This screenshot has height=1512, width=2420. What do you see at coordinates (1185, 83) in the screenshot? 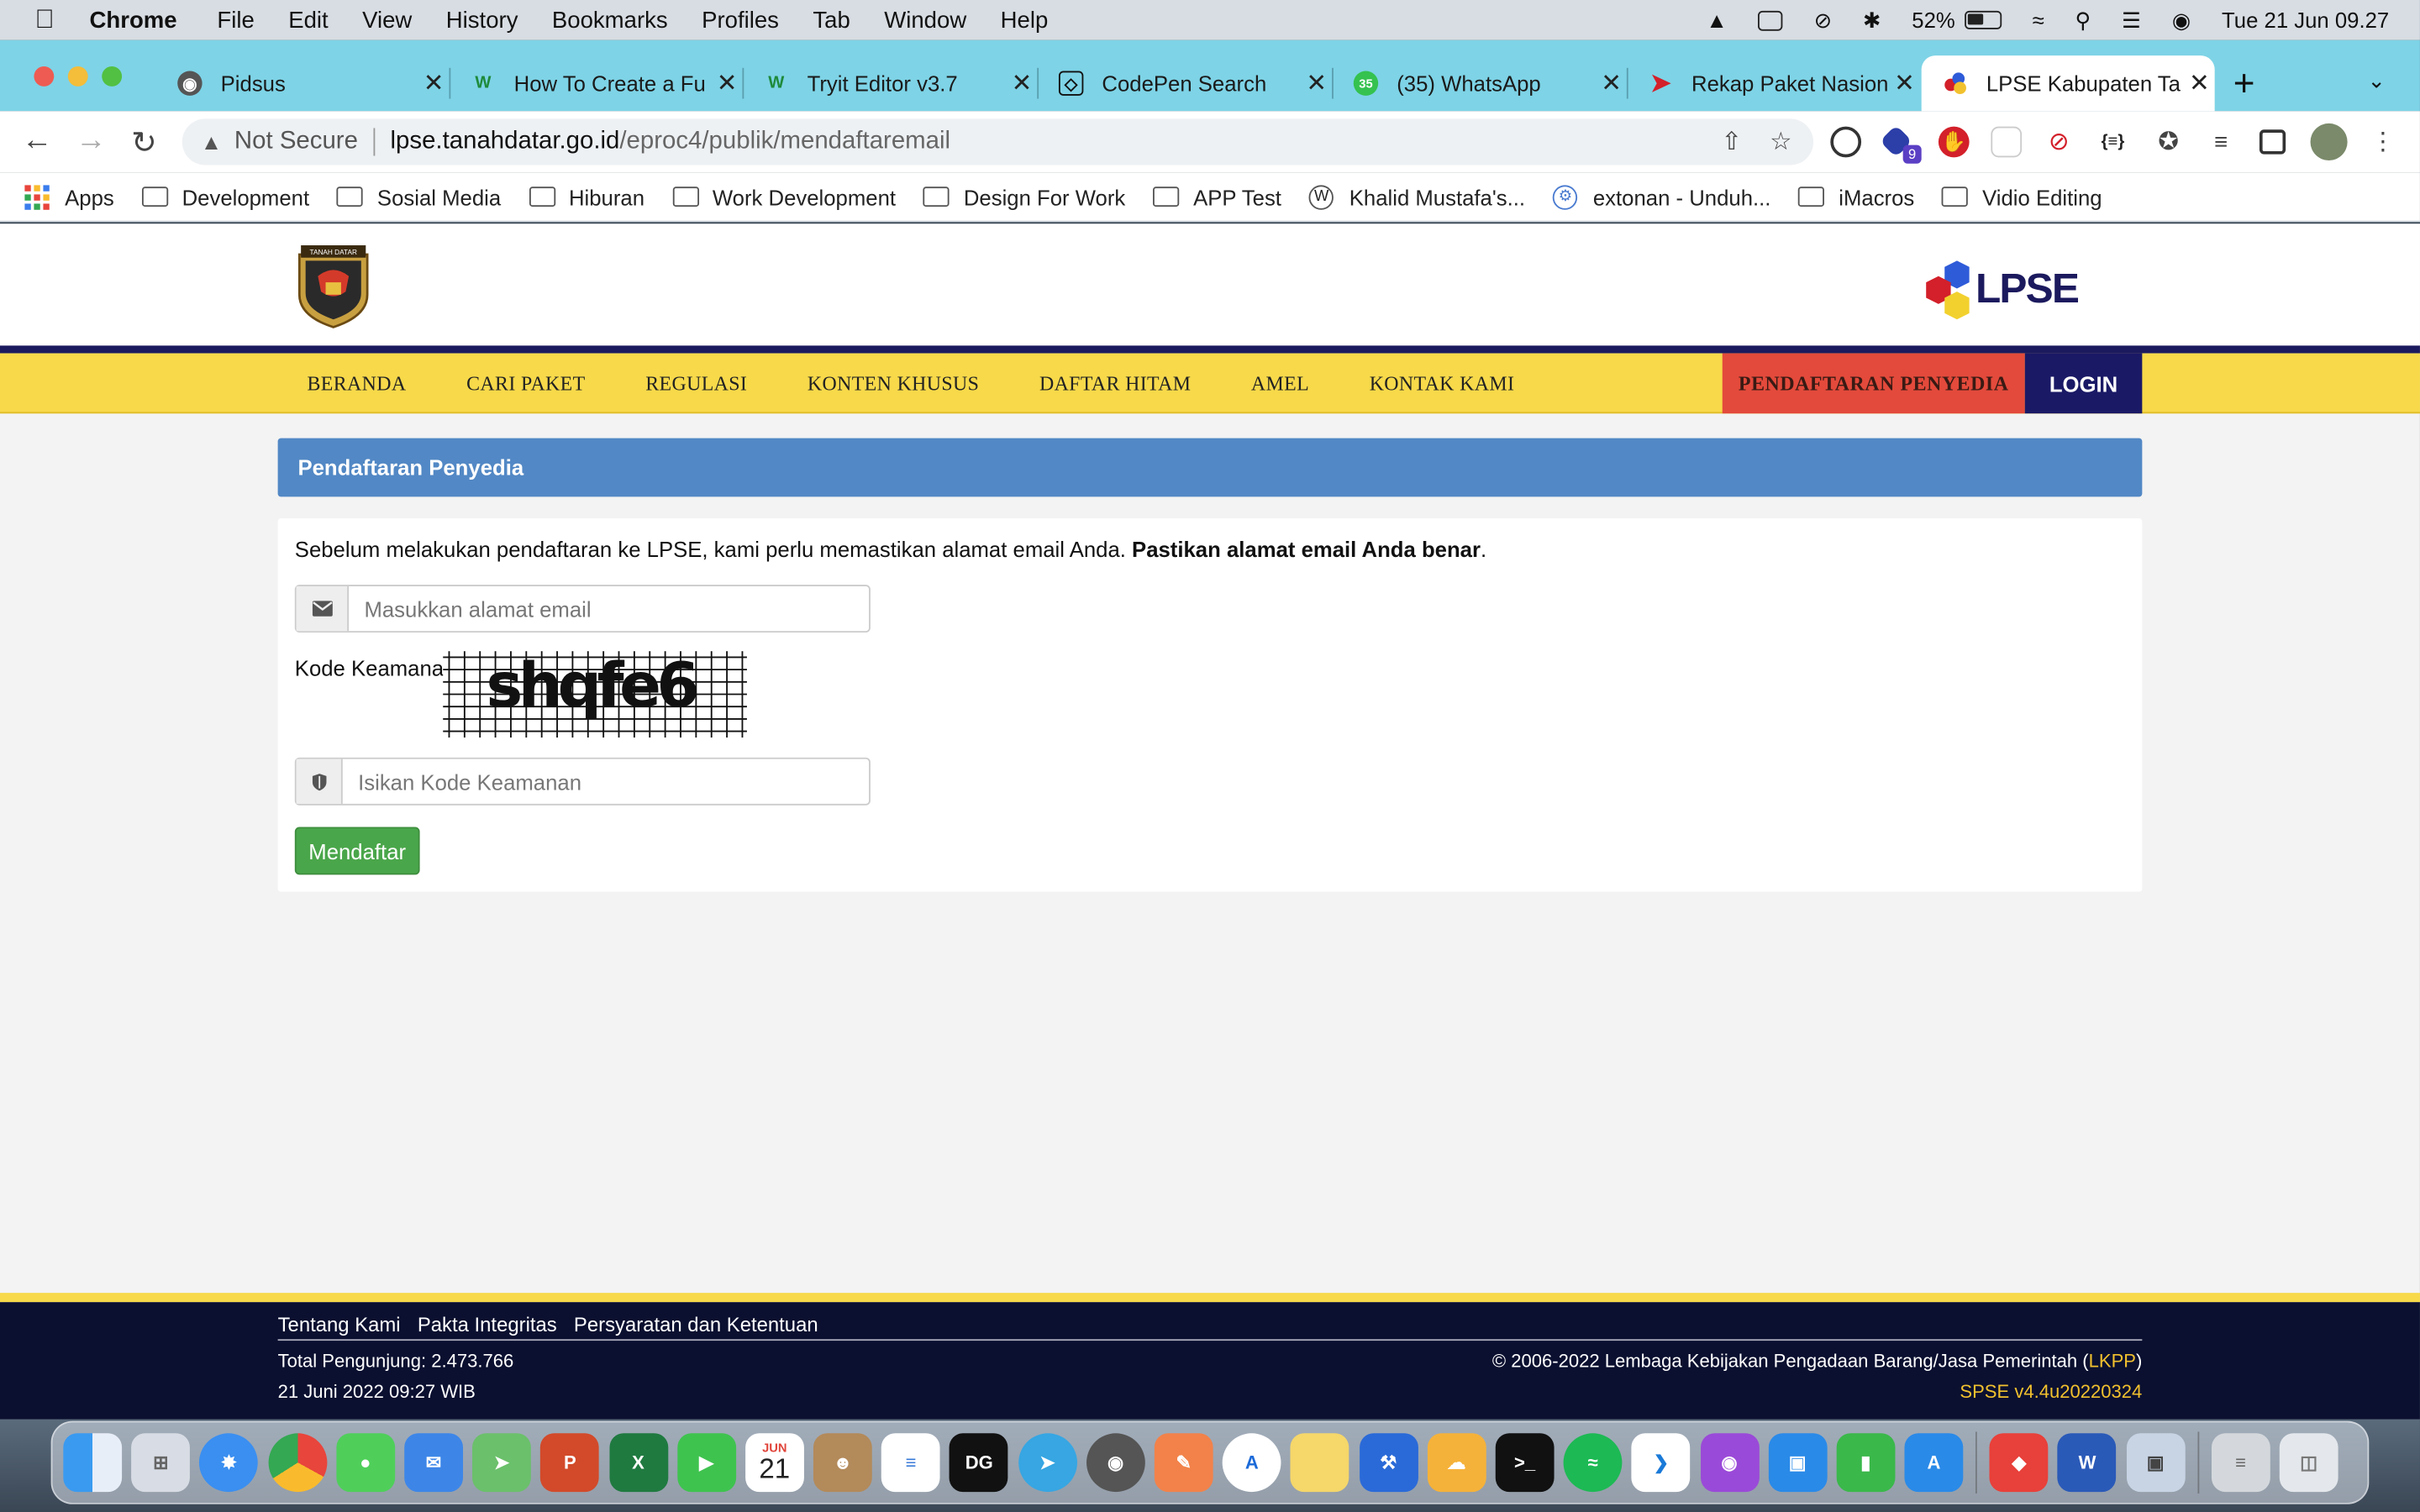
I see `tab-codepen-search: ◇ CodePen Search ✕` at bounding box center [1185, 83].